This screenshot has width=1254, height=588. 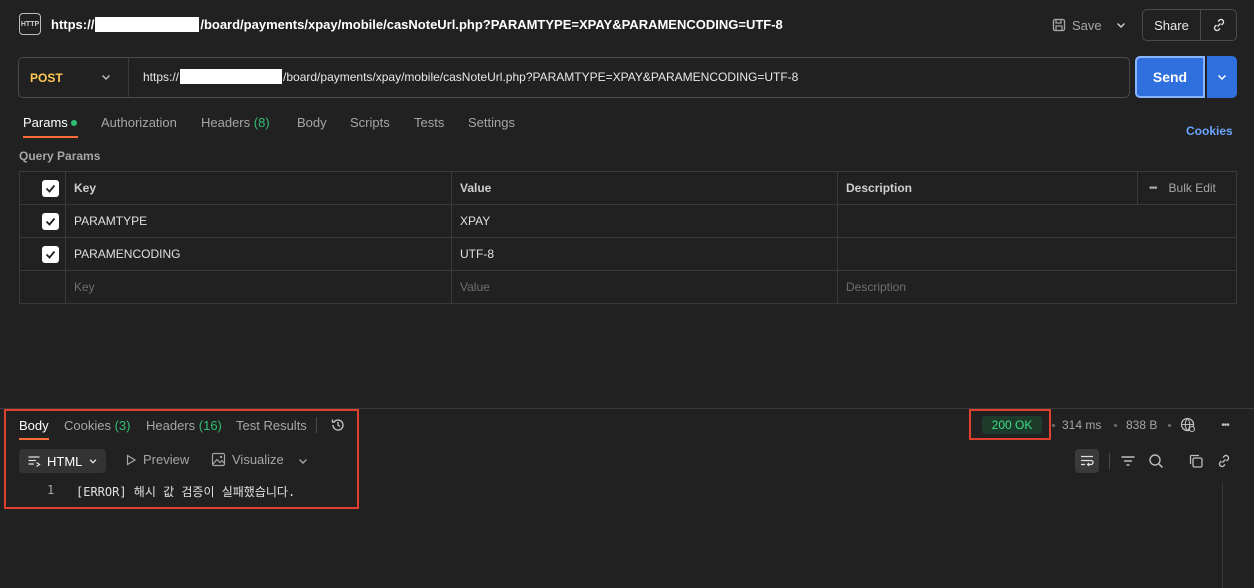 What do you see at coordinates (110, 221) in the screenshot?
I see `param-key: PARAMTYPE` at bounding box center [110, 221].